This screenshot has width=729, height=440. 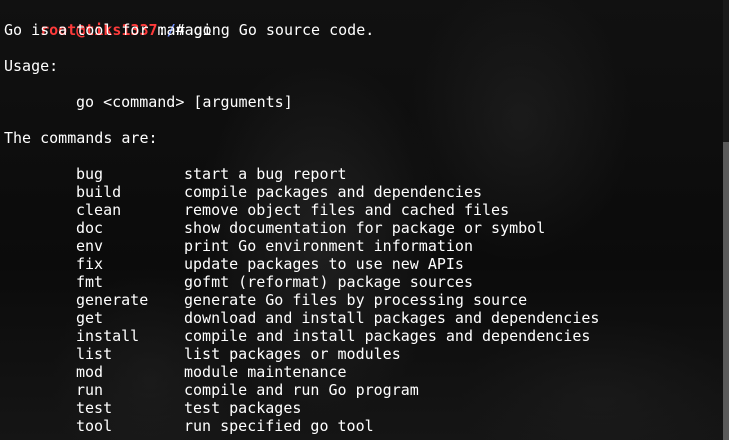 I want to click on command-description: list packages or modules, so click(x=292, y=354).